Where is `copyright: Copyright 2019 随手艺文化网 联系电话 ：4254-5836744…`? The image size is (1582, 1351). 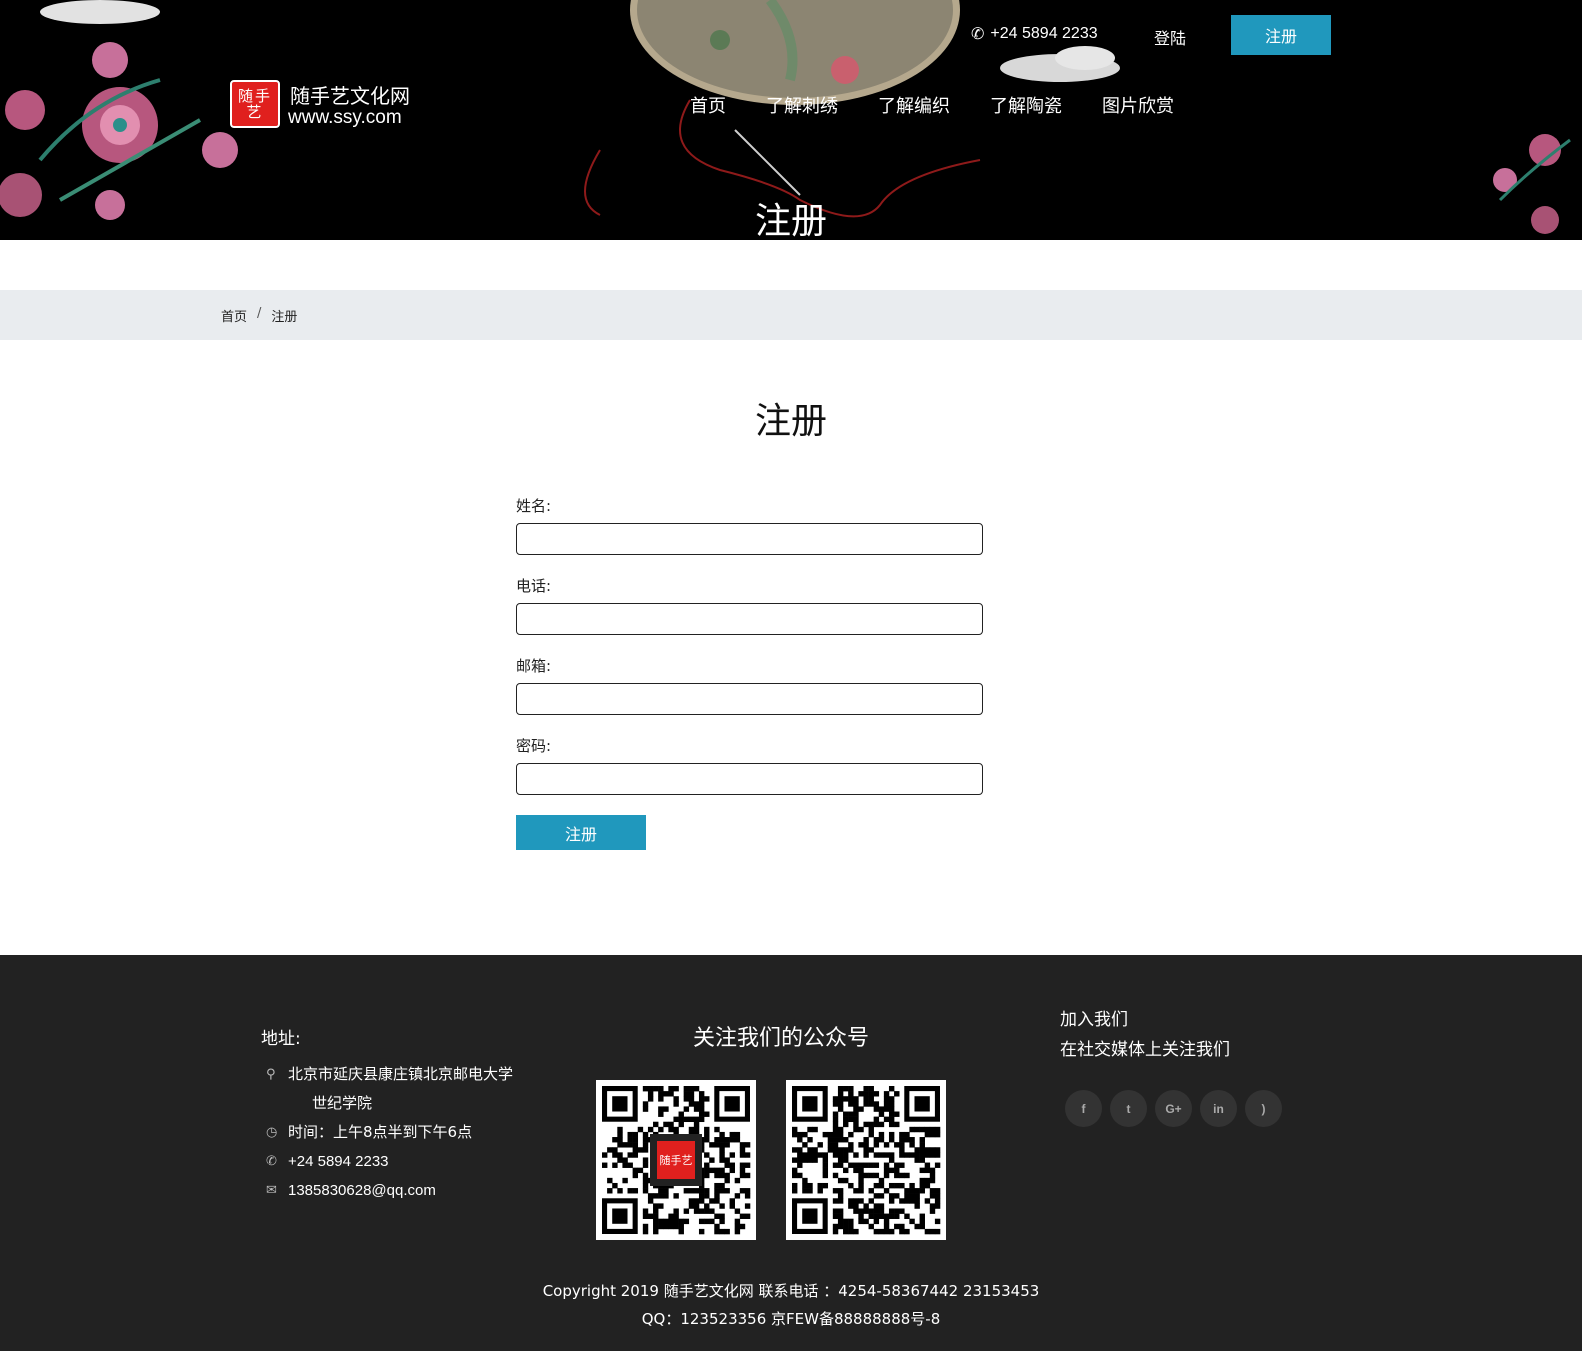 copyright: Copyright 2019 随手艺文化网 联系电话 ：4254-5836744… is located at coordinates (791, 1305).